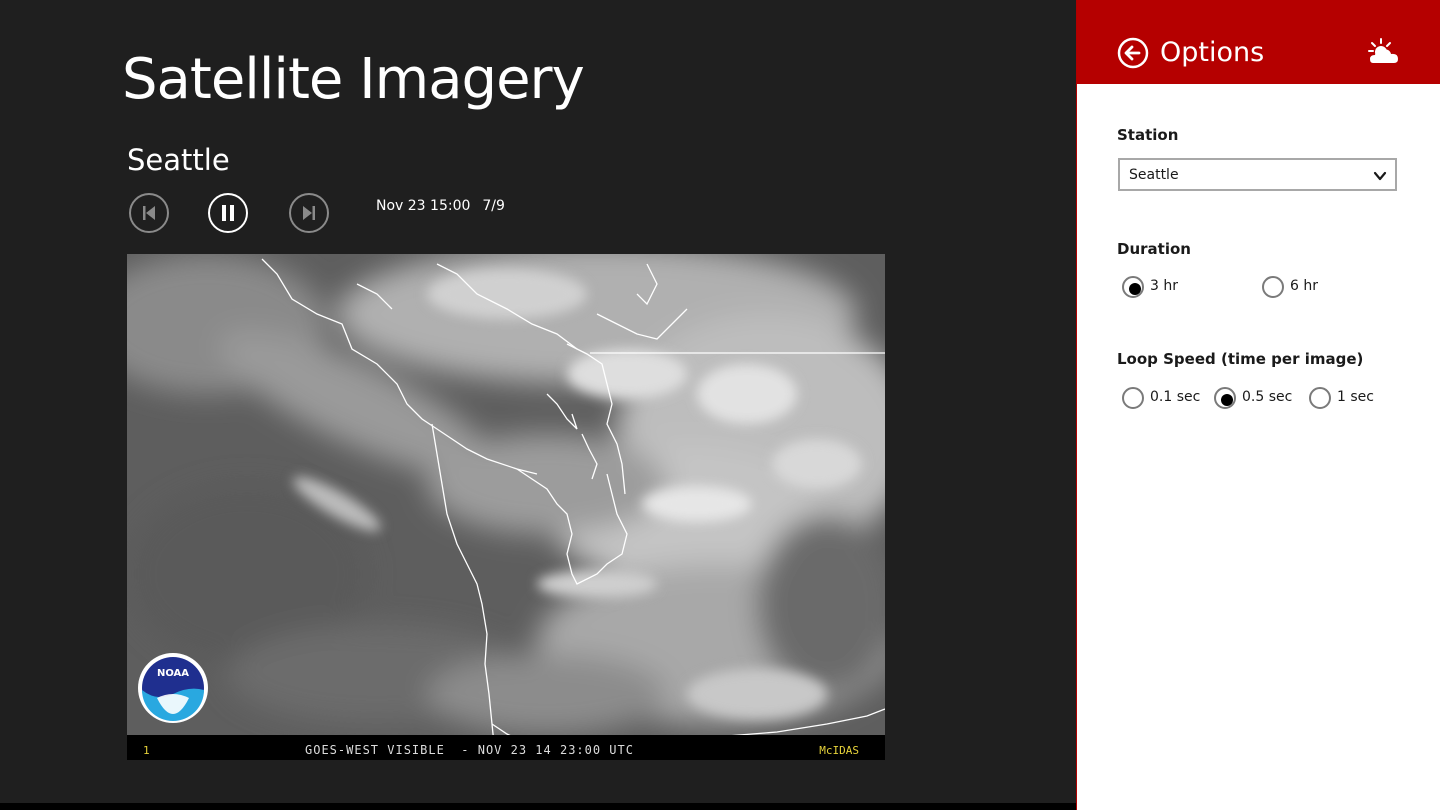 The image size is (1440, 810). Describe the element at coordinates (1175, 397) in the screenshot. I see `loop-0-1-sec-label: 0.1 sec` at that location.